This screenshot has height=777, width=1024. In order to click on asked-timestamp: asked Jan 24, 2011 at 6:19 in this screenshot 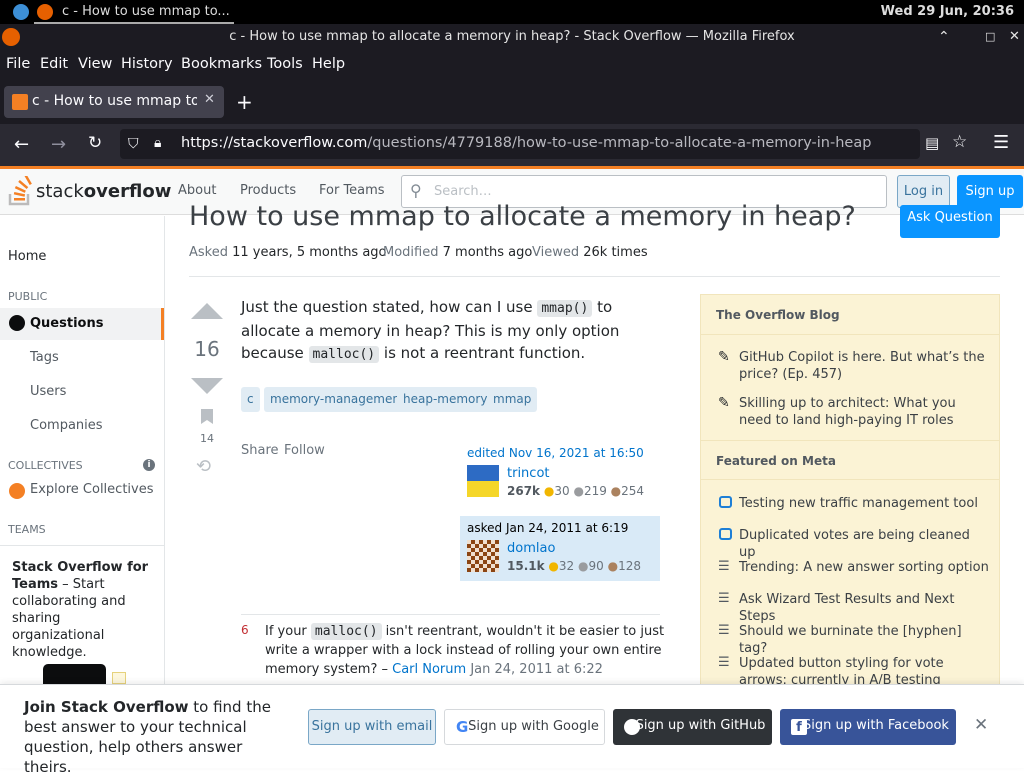, I will do `click(548, 528)`.